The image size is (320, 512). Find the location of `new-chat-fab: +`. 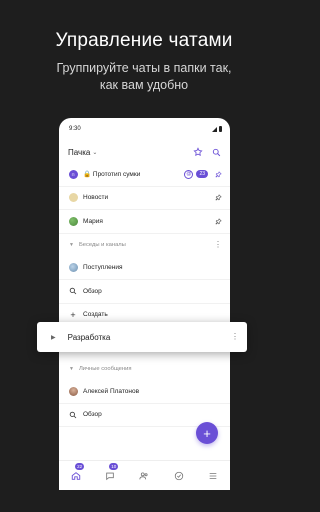

new-chat-fab: + is located at coordinates (207, 433).